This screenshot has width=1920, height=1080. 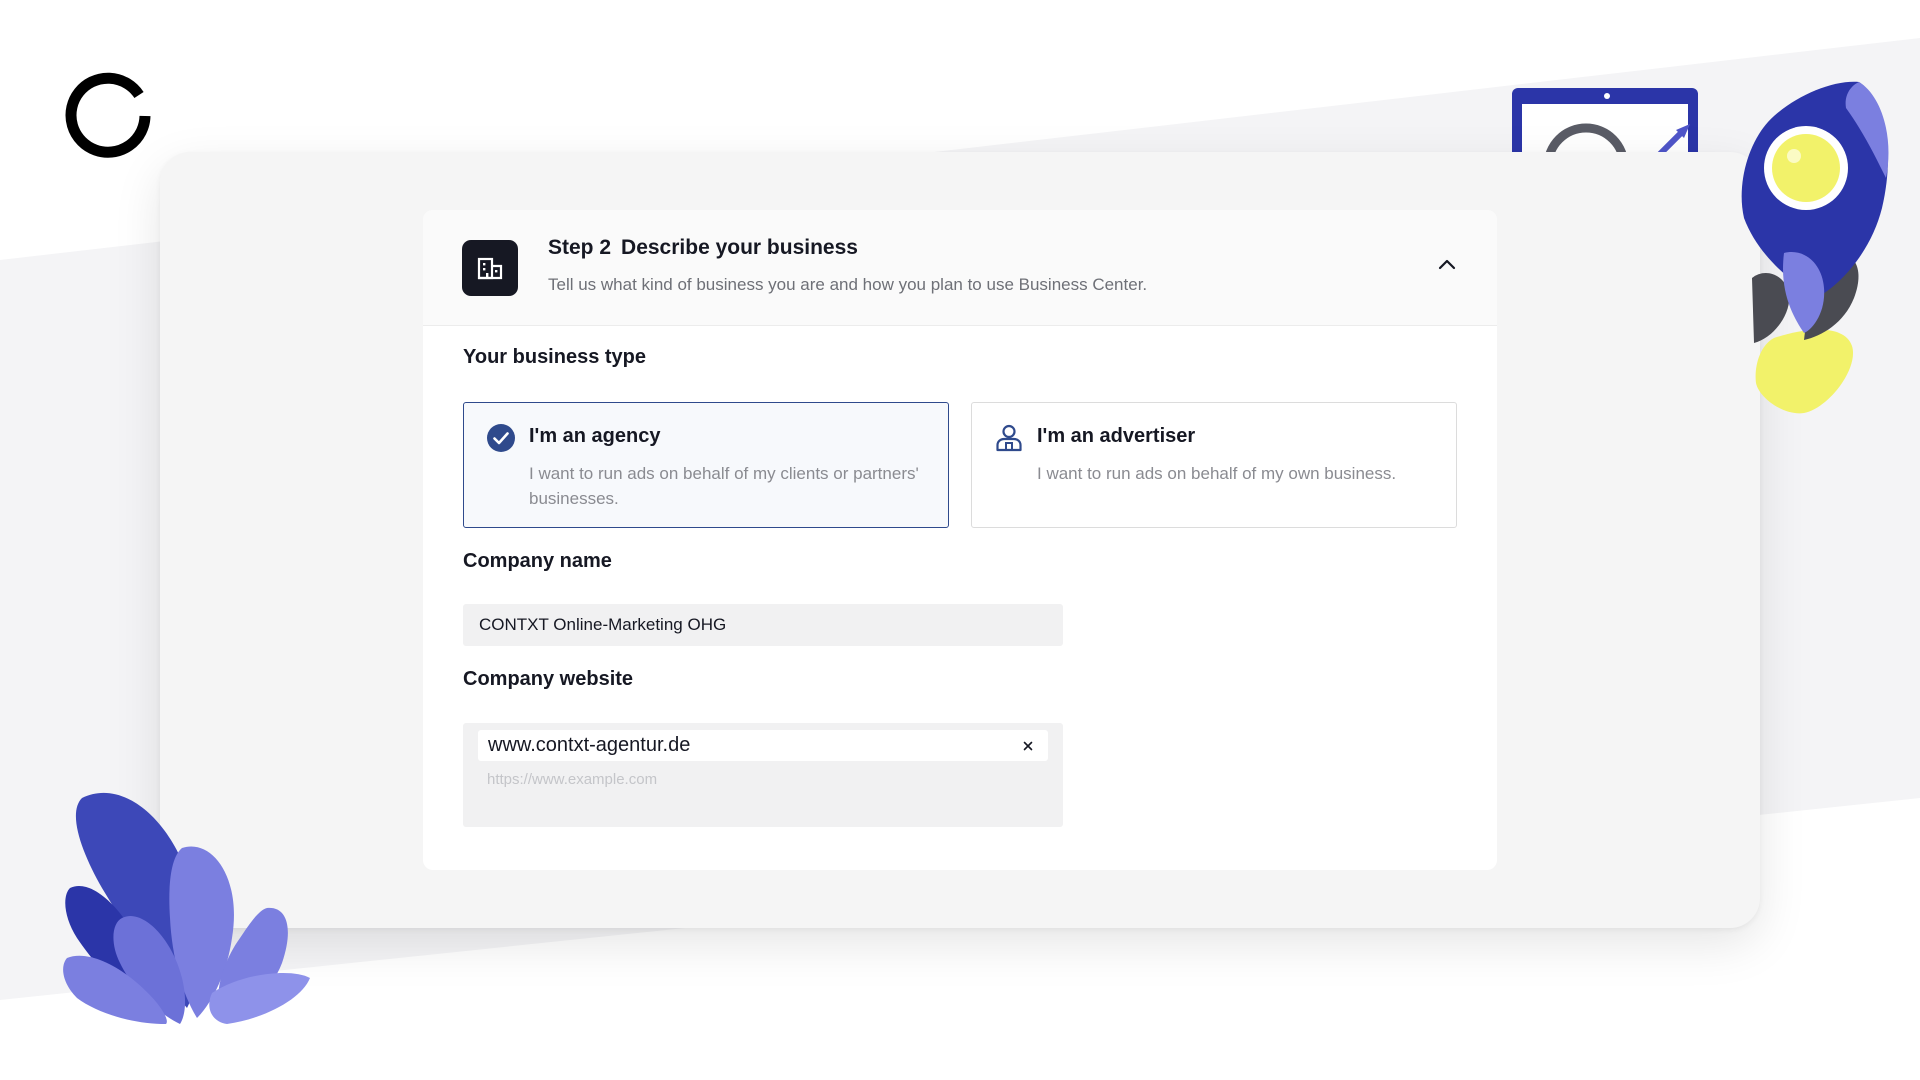 I want to click on step-heading: Describe your business, so click(x=739, y=247).